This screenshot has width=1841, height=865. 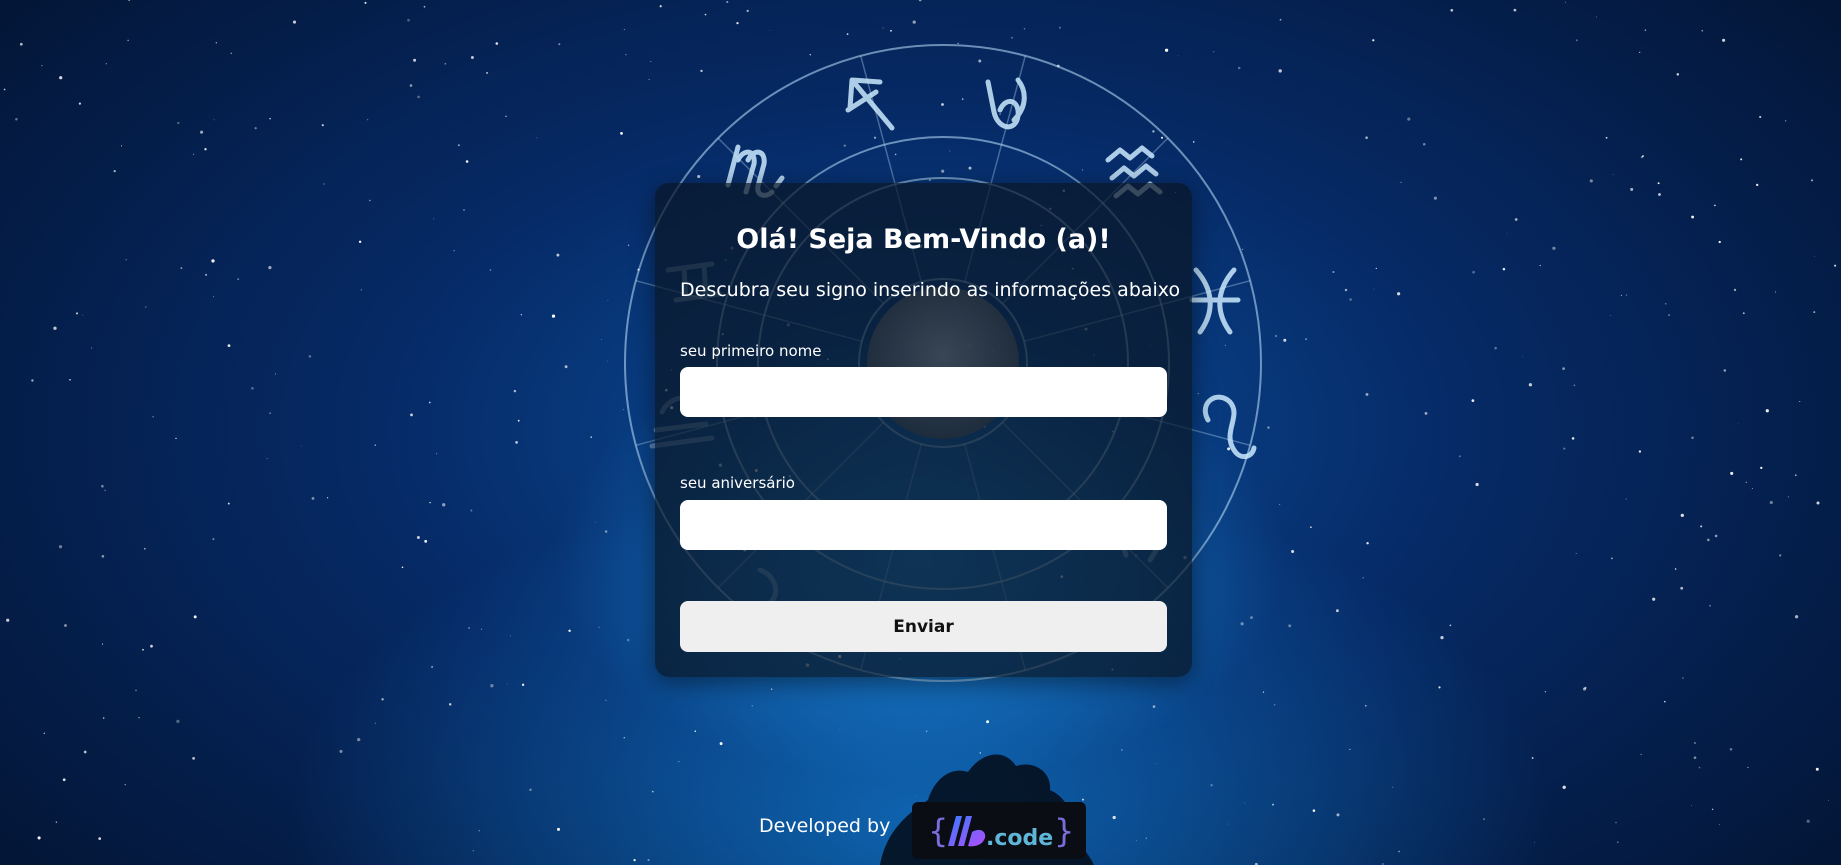 What do you see at coordinates (737, 483) in the screenshot?
I see `birthday-label: seu aniversário` at bounding box center [737, 483].